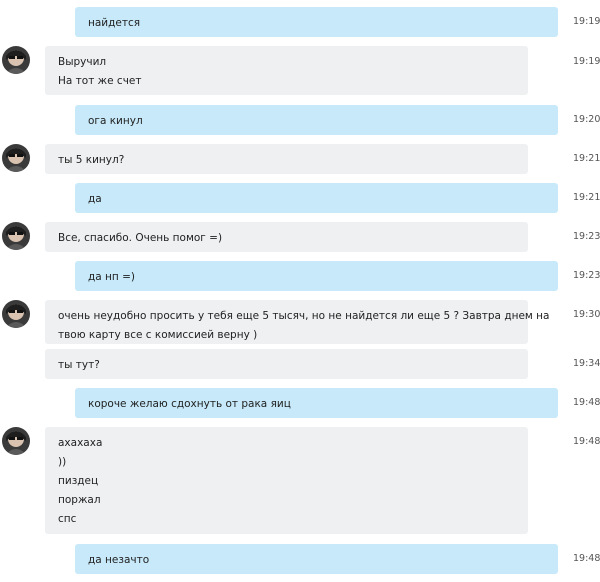 This screenshot has width=600, height=582. I want to click on message-text: )), so click(62, 462).